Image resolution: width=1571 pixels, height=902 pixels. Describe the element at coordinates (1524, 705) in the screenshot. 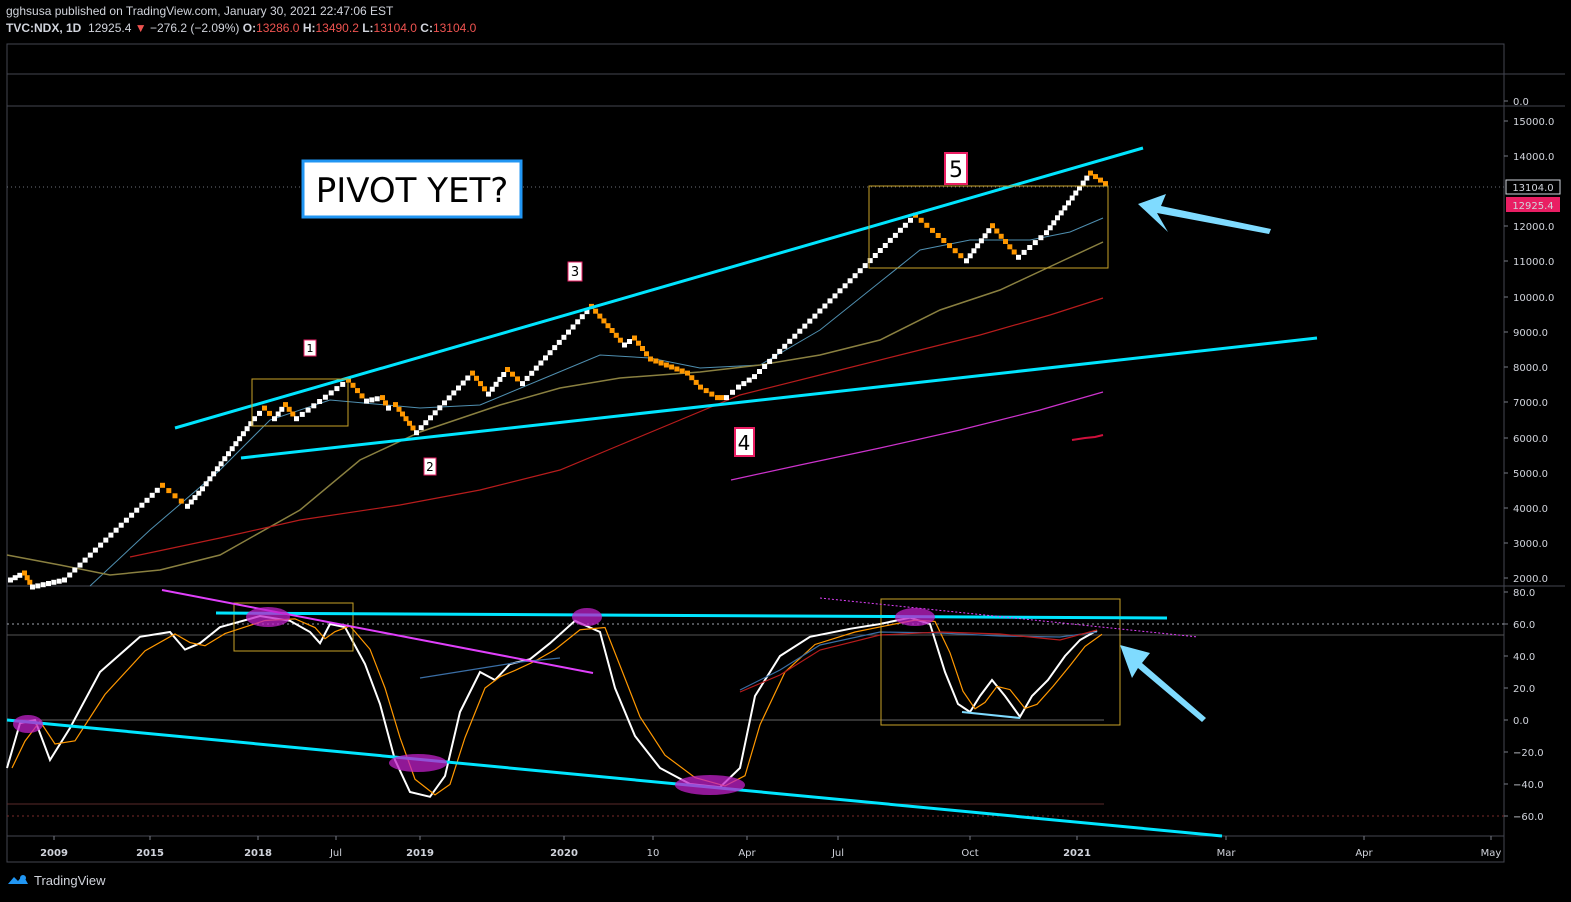

I see `oscillator-axis: 80.0 60.0 40.0 20.0 0.0 −20.0 −40.0 −60.0` at that location.